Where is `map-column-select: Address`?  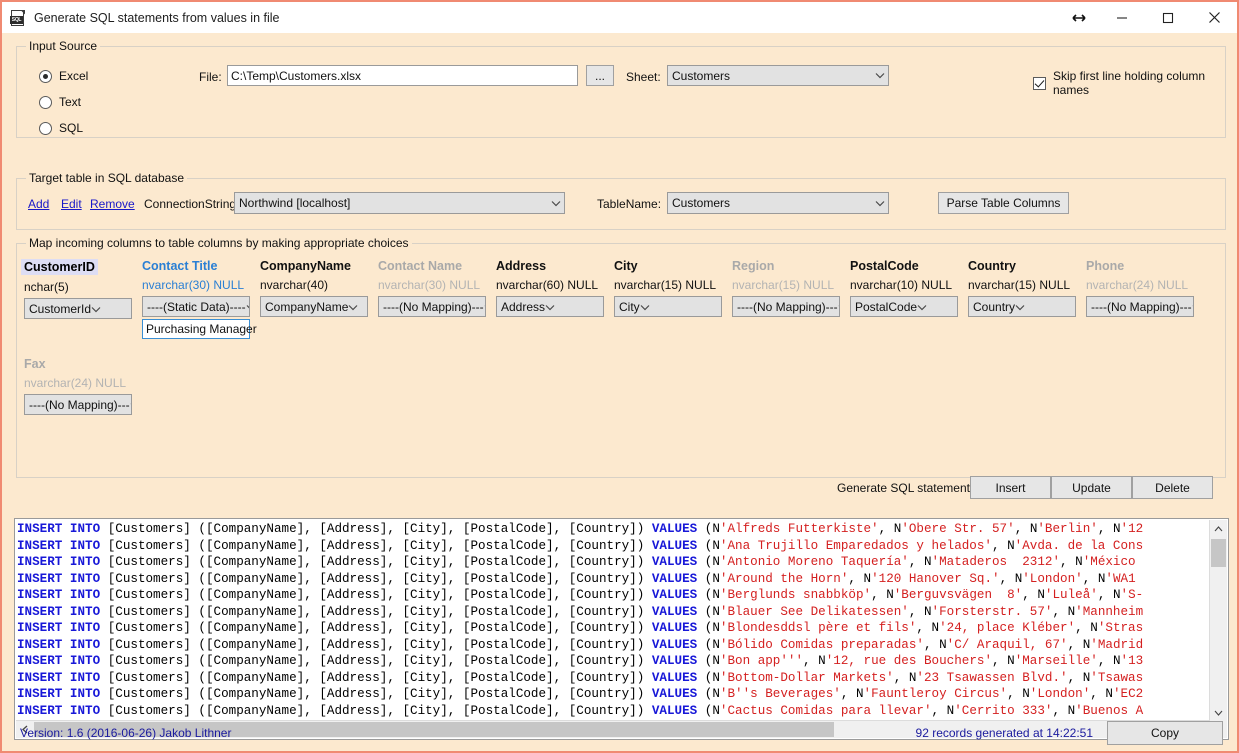 map-column-select: Address is located at coordinates (550, 306).